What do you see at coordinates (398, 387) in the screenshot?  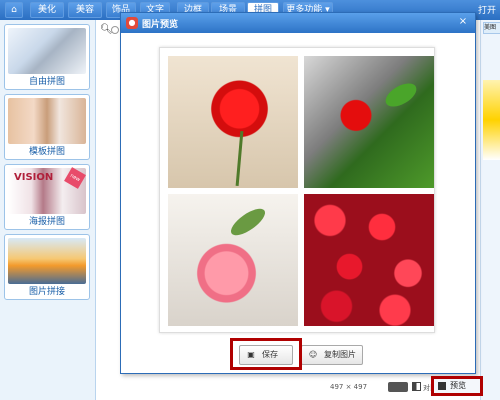 I see `zoom-ratio-pill` at bounding box center [398, 387].